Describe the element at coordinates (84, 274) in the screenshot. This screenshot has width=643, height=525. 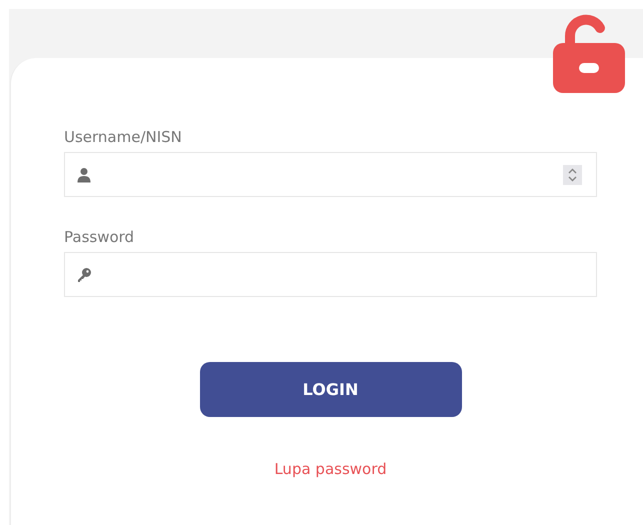
I see `key-icon` at that location.